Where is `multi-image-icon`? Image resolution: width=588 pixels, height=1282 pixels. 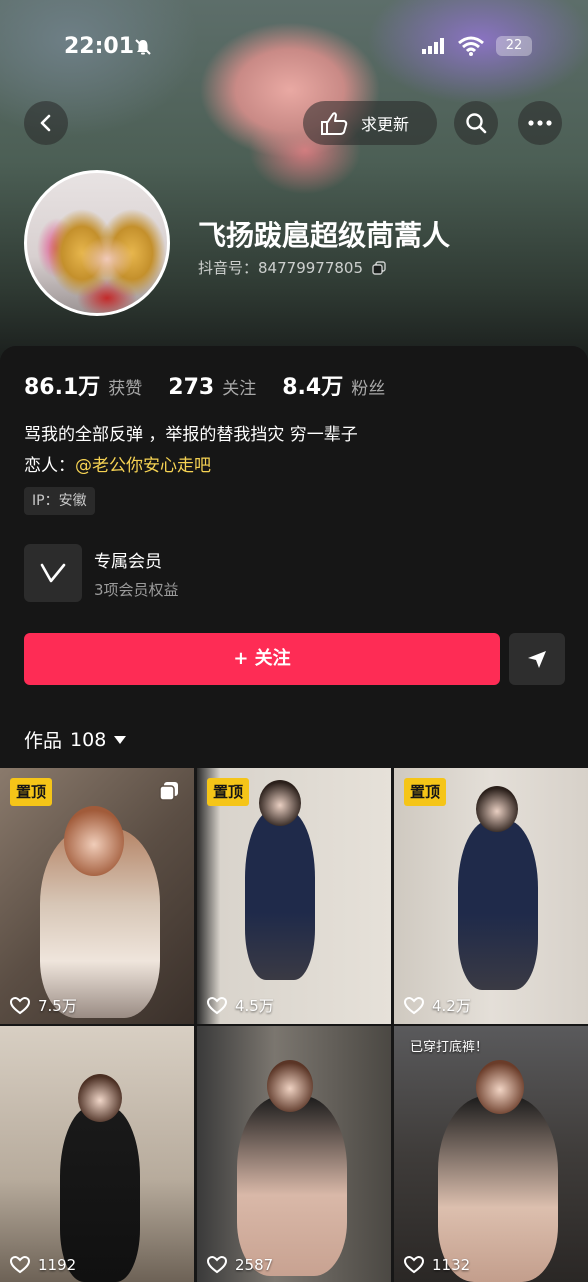 multi-image-icon is located at coordinates (168, 791).